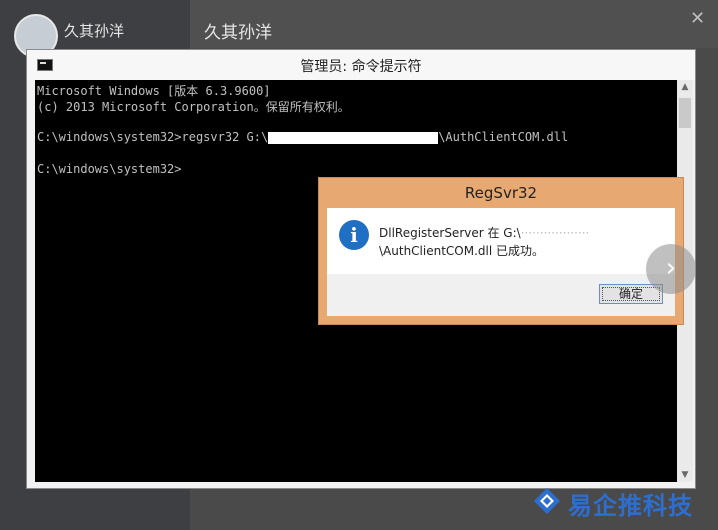  What do you see at coordinates (154, 91) in the screenshot?
I see `console-line: Microsoft Windows [版本 6.3.9600]` at bounding box center [154, 91].